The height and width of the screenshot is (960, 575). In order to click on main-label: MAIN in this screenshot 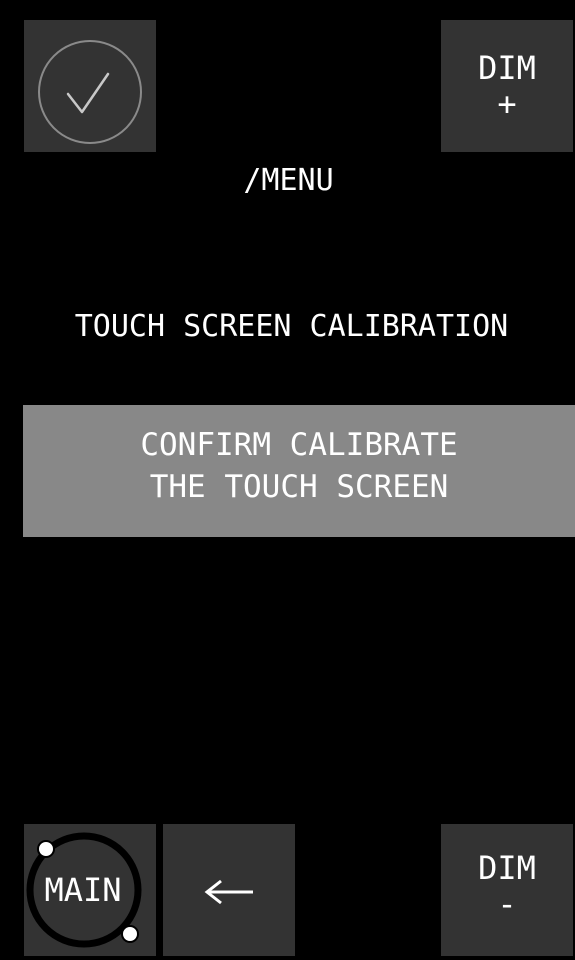, I will do `click(83, 890)`.